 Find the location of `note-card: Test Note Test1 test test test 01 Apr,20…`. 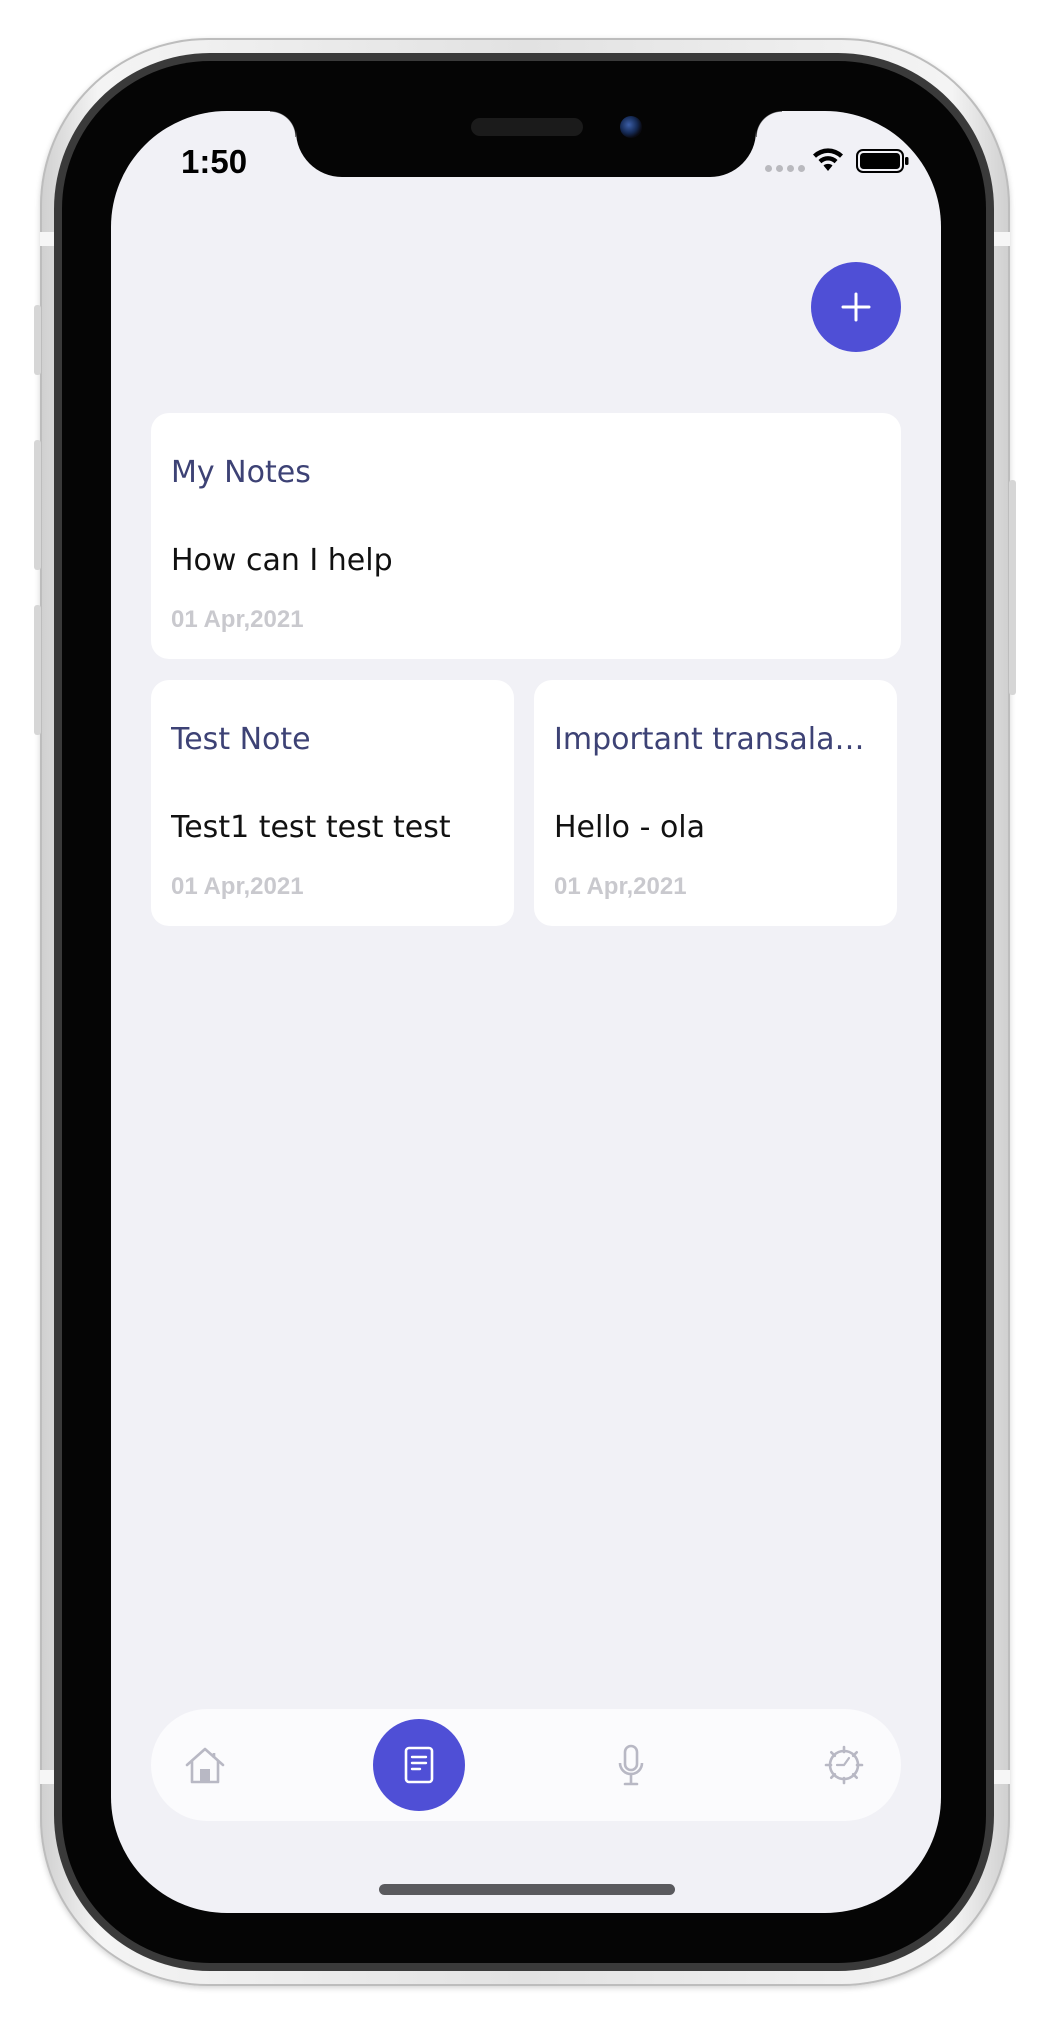

note-card: Test Note Test1 test test test 01 Apr,20… is located at coordinates (332, 803).